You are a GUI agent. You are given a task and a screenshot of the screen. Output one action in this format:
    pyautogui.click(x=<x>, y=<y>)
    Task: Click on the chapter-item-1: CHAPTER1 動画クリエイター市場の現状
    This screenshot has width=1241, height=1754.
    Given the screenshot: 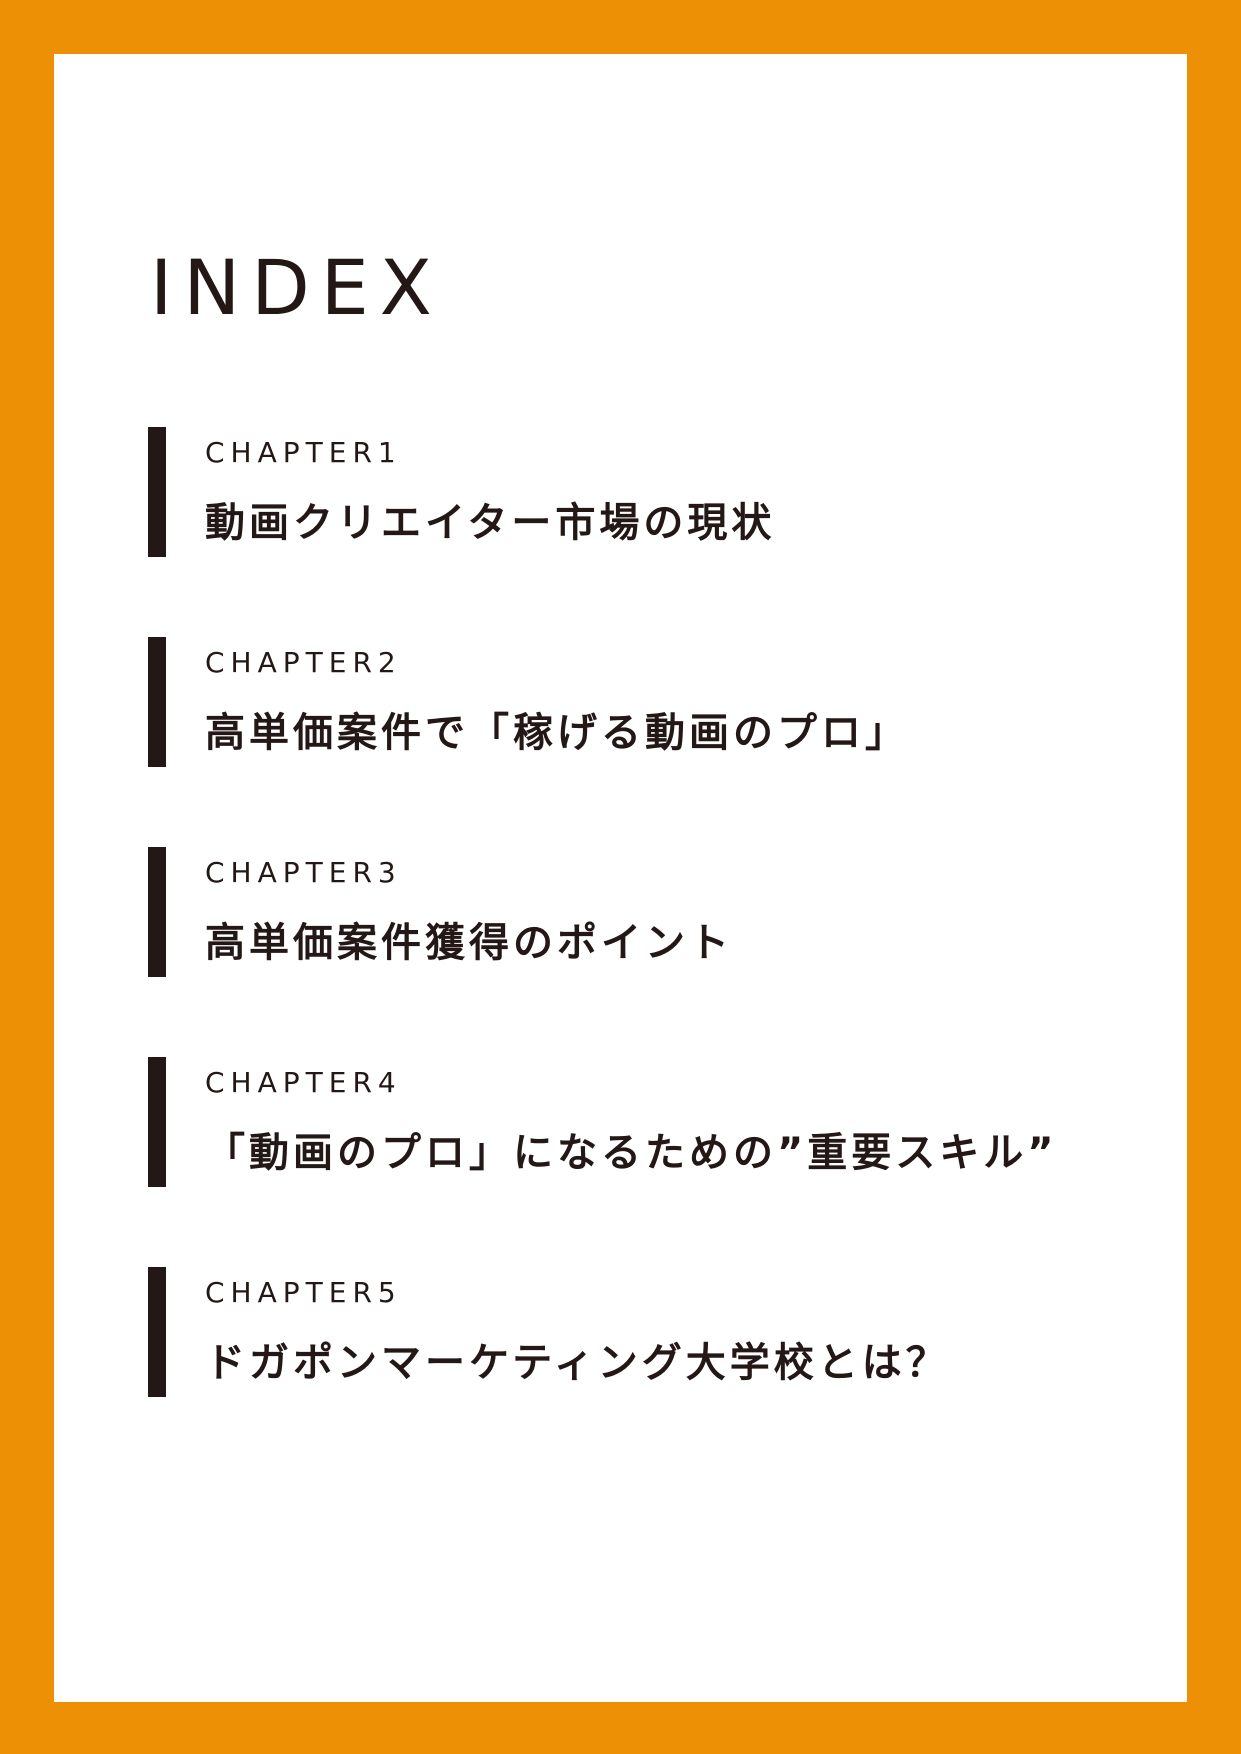 What is the action you would take?
    pyautogui.click(x=459, y=492)
    